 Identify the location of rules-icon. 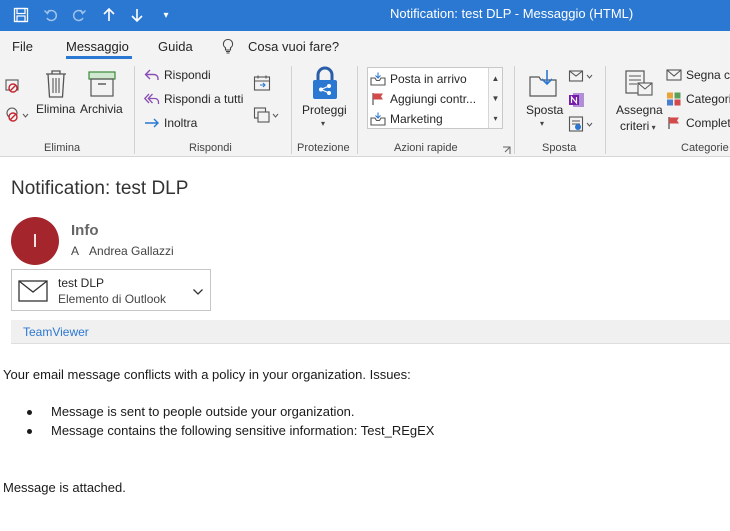
(581, 77).